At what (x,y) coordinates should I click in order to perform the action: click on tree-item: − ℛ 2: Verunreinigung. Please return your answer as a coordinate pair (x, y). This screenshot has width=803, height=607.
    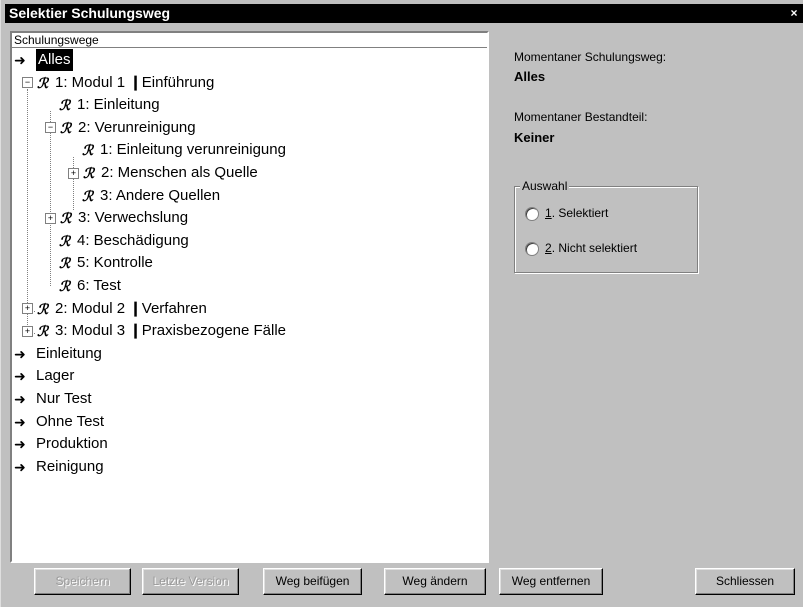
    Looking at the image, I should click on (120, 128).